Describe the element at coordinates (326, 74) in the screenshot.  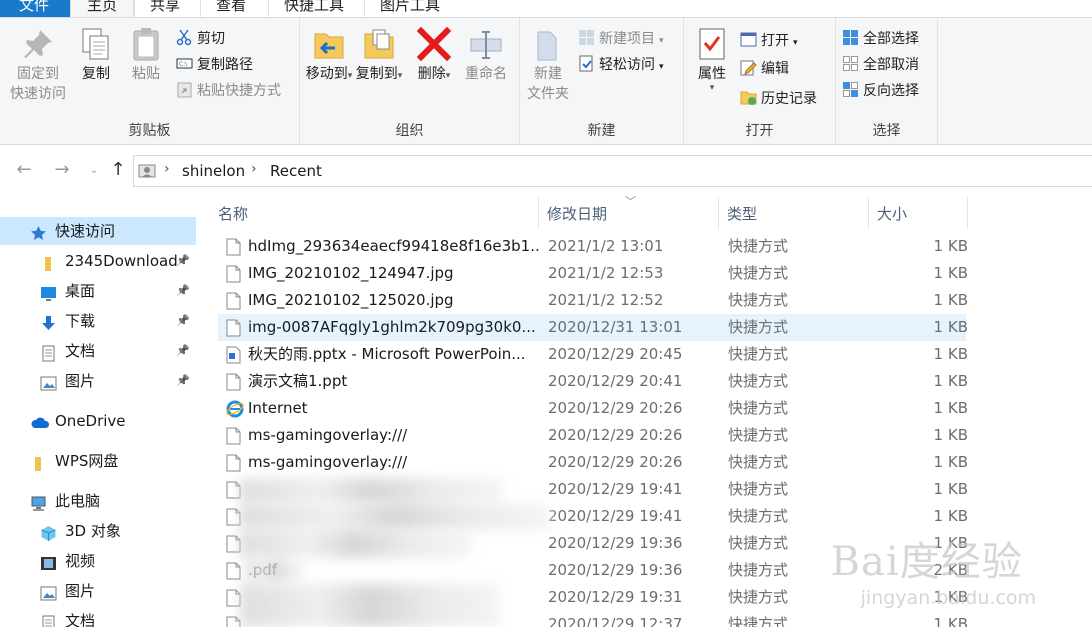
I see `move-to-label: 移动到` at that location.